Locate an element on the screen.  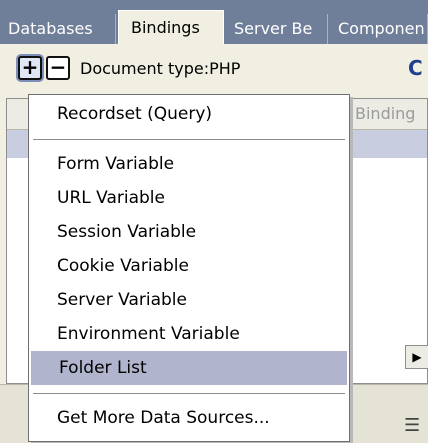
menu-item-folder-list: Folder List is located at coordinates (189, 368).